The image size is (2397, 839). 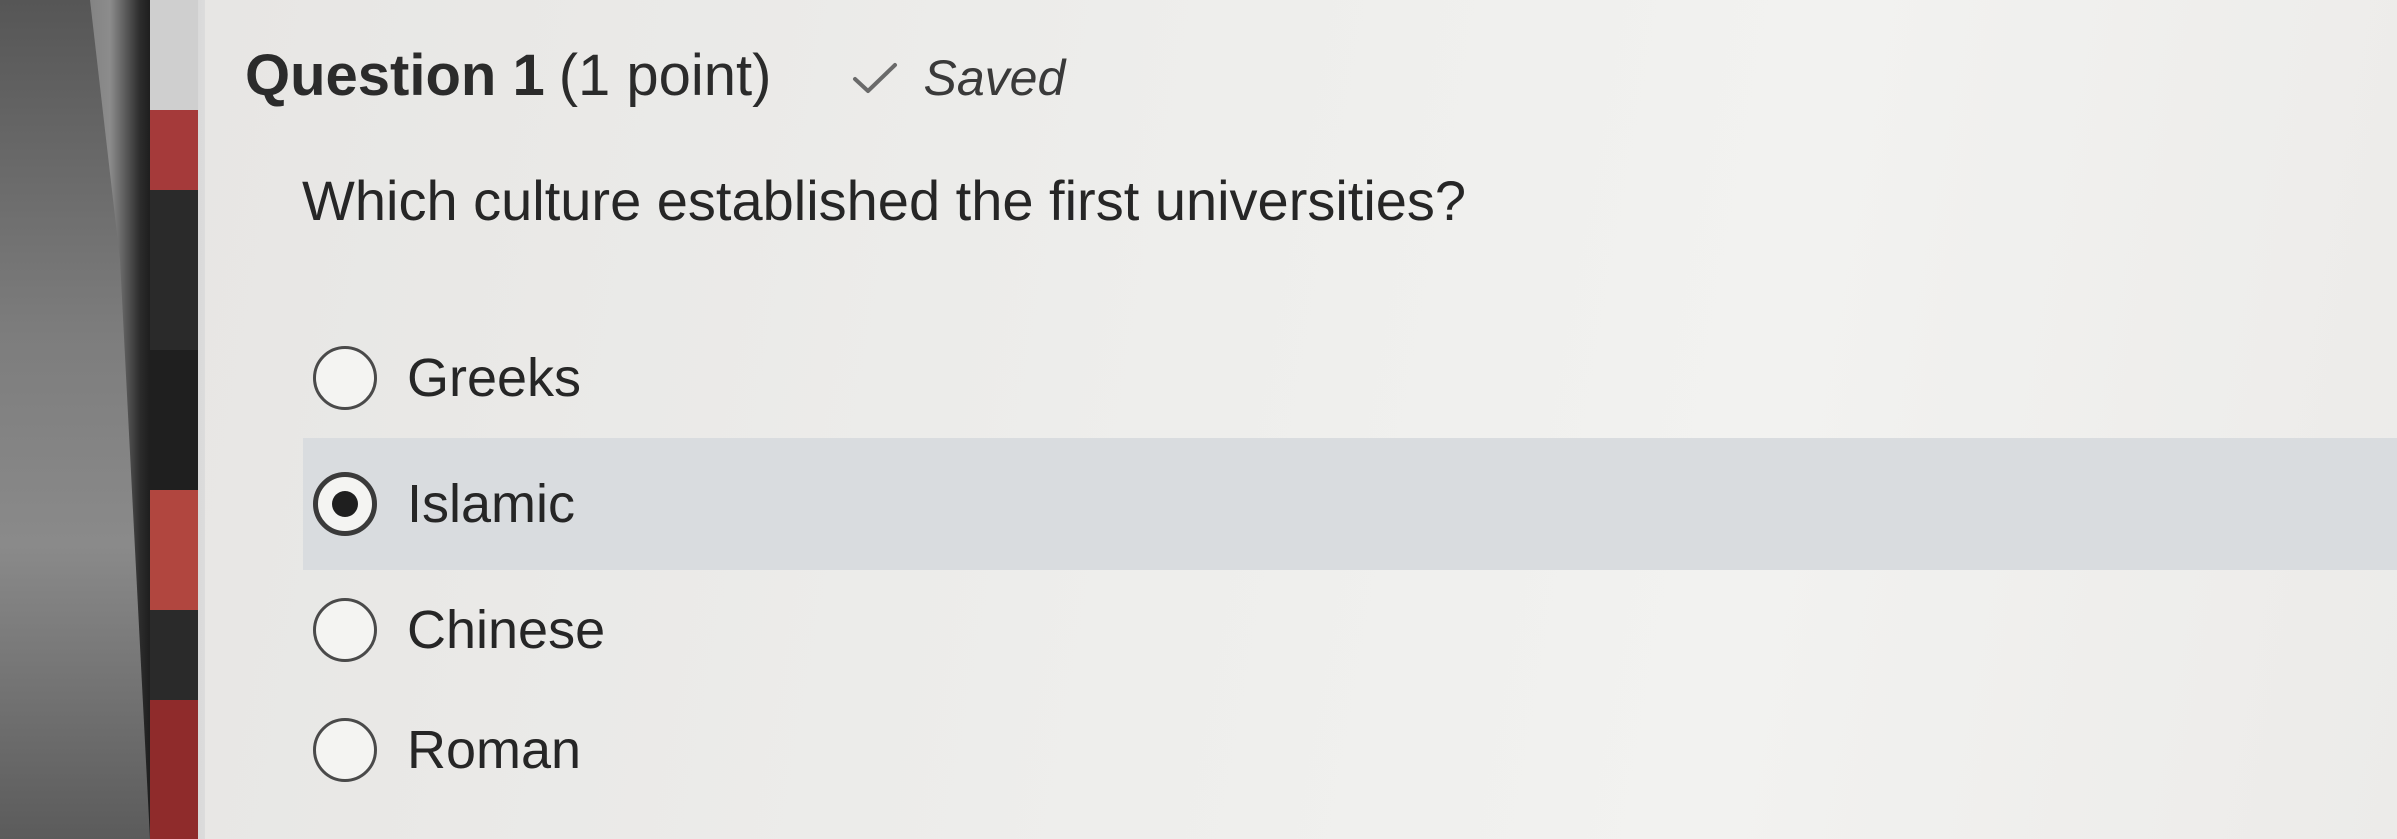 I want to click on background-bezel, so click(x=102, y=419).